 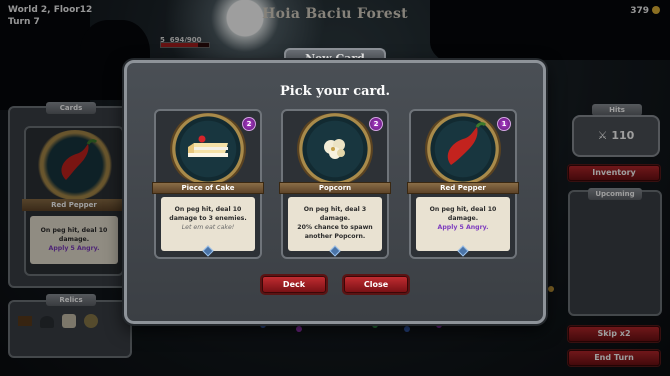 I want to click on card-flavor-text: Let em eat cake!, so click(x=208, y=227).